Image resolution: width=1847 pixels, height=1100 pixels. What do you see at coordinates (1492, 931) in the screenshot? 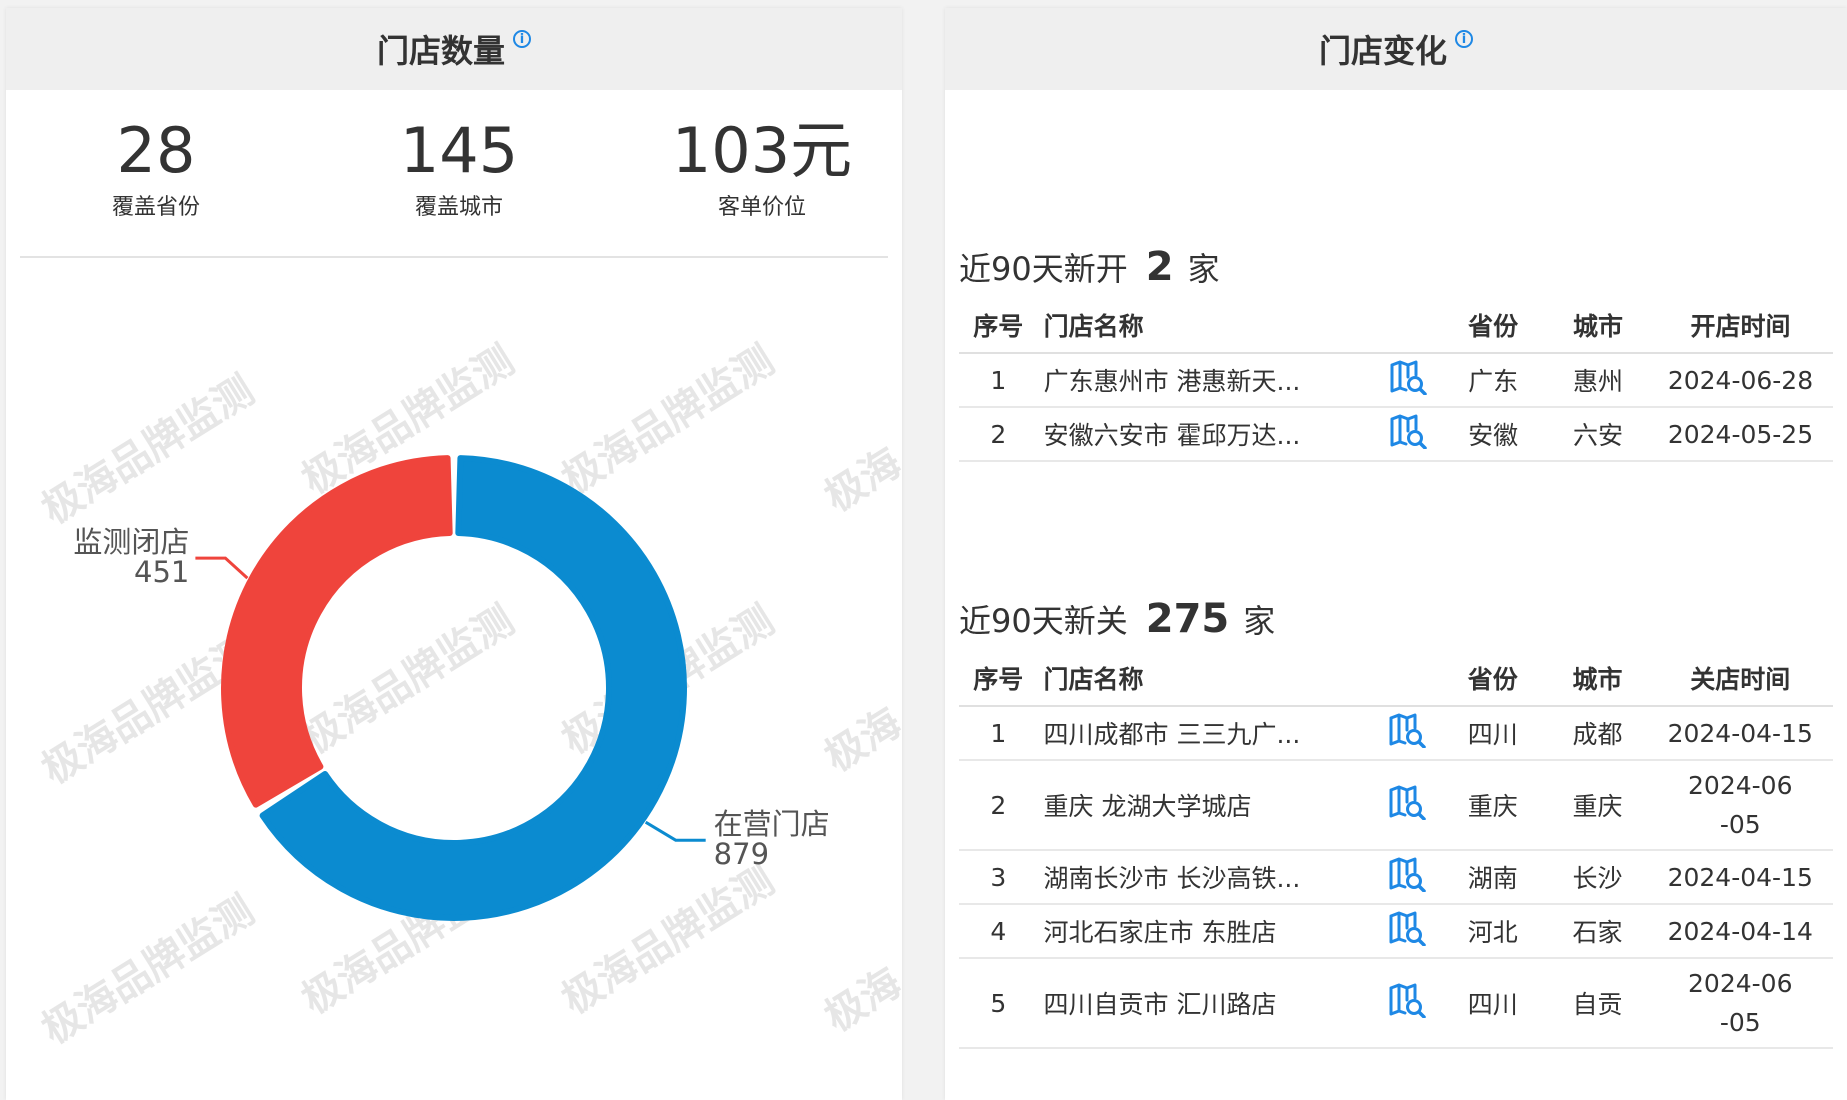
I see `row-province: 河北` at bounding box center [1492, 931].